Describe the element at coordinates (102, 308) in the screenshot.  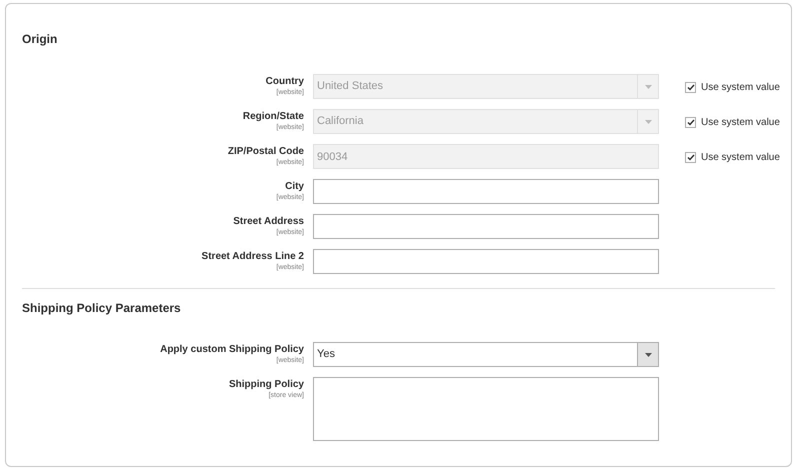
I see `section-title: Shipping Policy Parameters` at that location.